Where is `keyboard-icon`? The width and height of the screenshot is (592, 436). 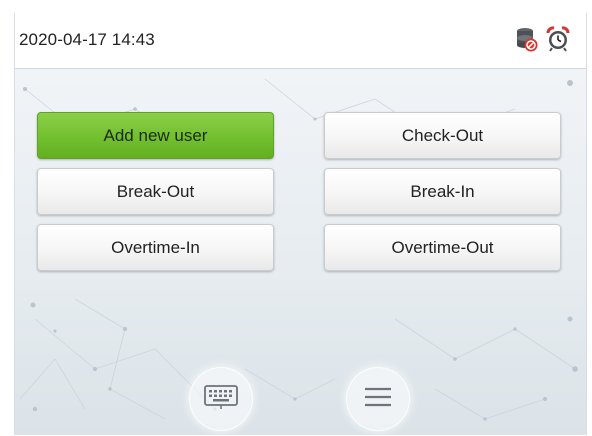
keyboard-icon is located at coordinates (221, 399).